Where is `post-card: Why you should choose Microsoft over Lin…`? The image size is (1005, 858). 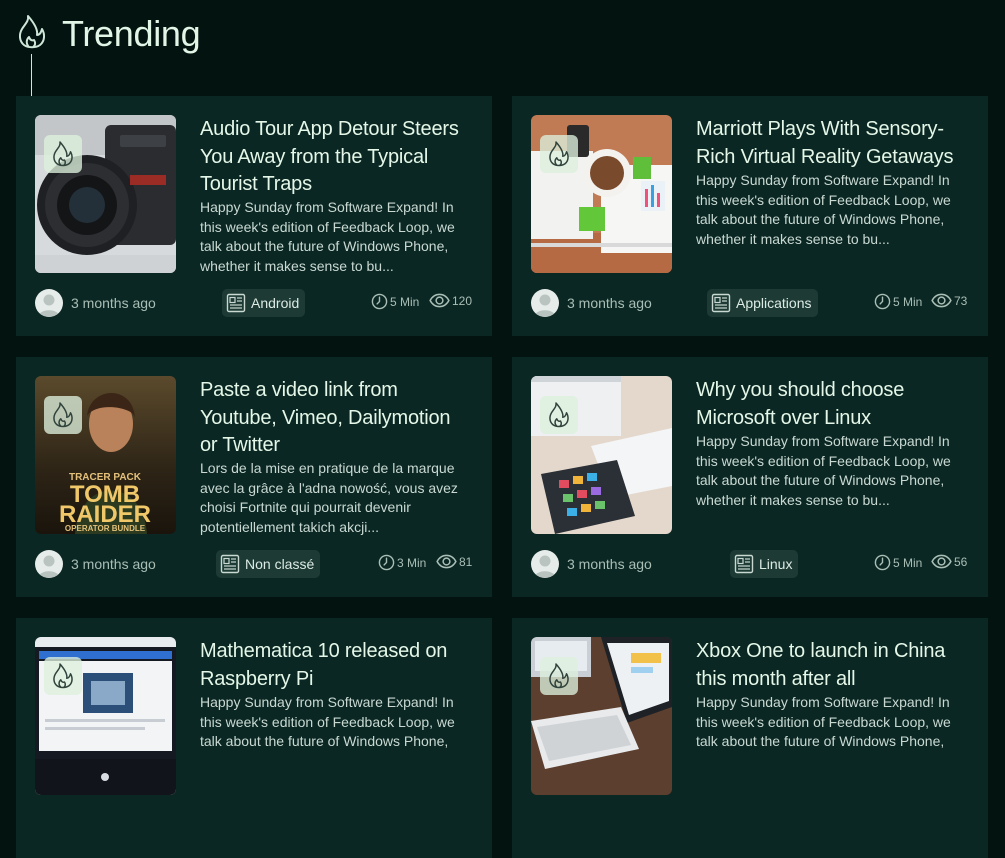
post-card: Why you should choose Microsoft over Lin… is located at coordinates (750, 477).